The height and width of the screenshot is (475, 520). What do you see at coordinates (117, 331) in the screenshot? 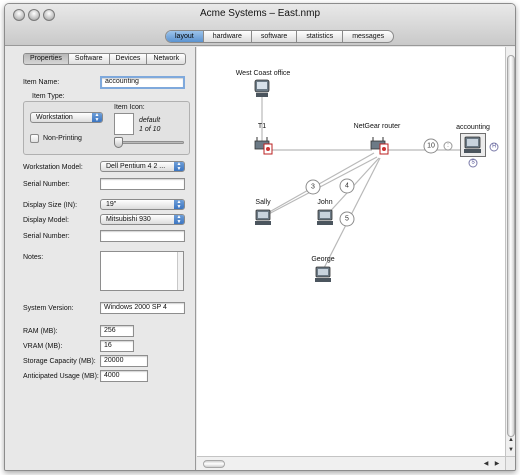
I see `ram-field: 256` at bounding box center [117, 331].